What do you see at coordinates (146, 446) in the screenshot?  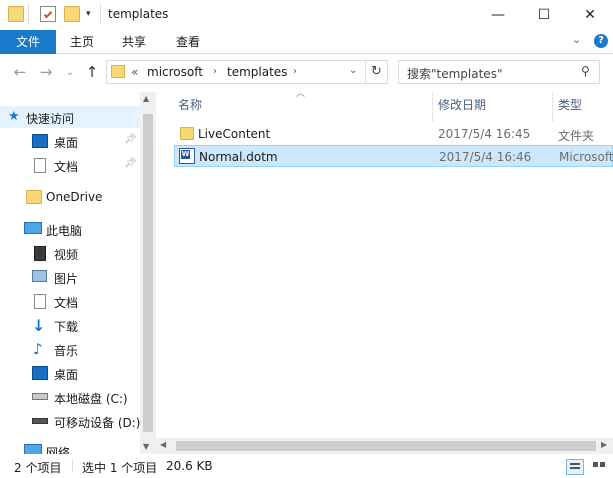 I see `scroll-down-icon: ▼` at bounding box center [146, 446].